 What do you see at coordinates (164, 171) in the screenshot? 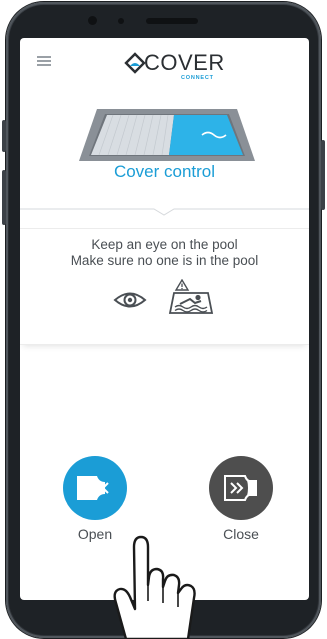
I see `section-title: Cover control` at bounding box center [164, 171].